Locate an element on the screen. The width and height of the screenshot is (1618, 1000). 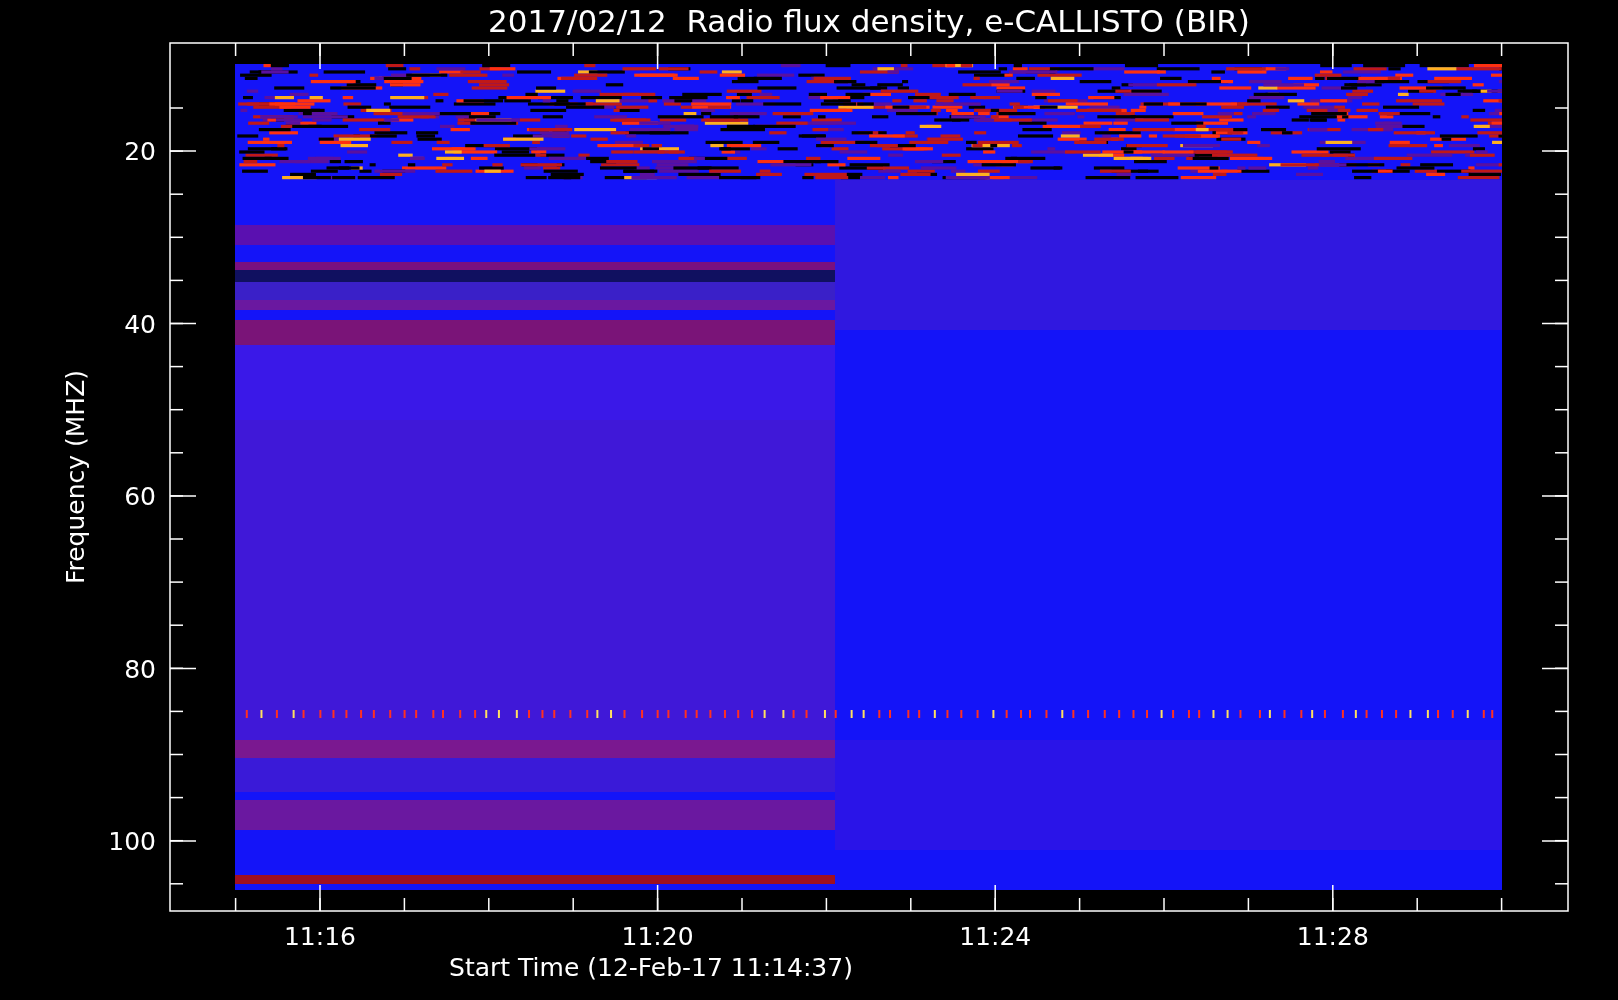
y-tick-label: 100 is located at coordinates (132, 841).